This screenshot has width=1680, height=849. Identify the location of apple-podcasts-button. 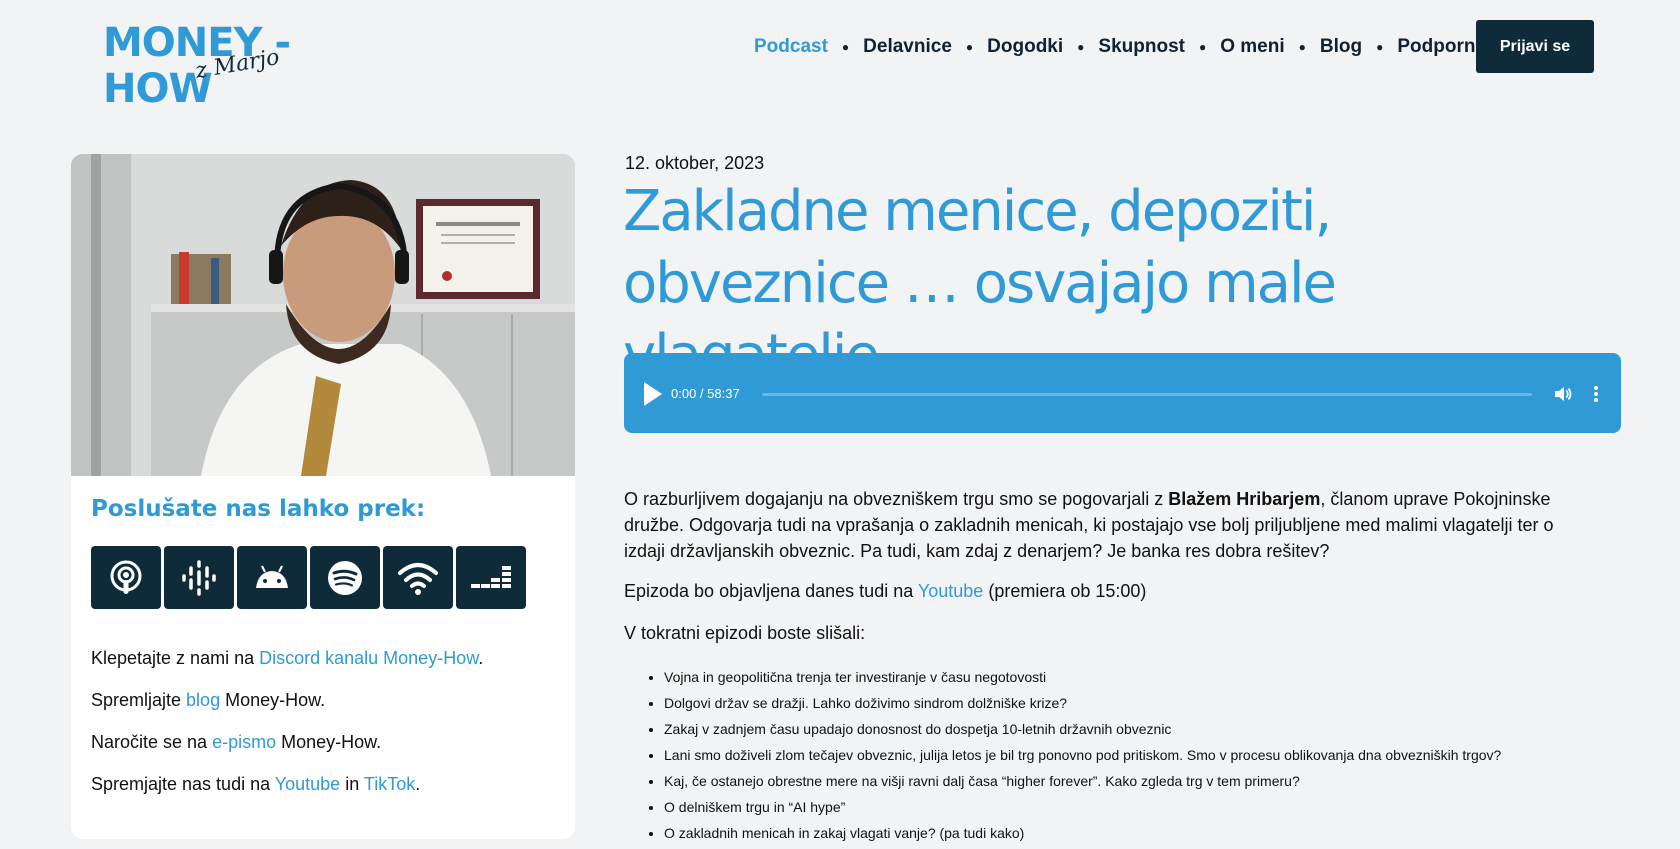
(126, 577).